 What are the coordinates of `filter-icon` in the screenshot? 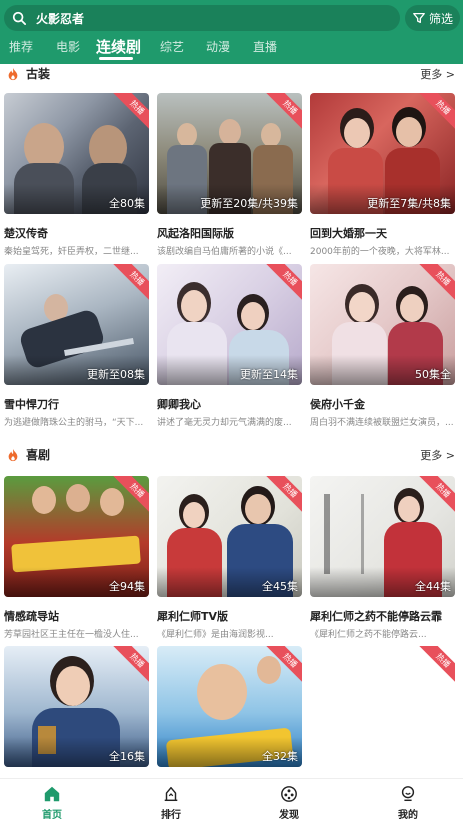 It's located at (419, 18).